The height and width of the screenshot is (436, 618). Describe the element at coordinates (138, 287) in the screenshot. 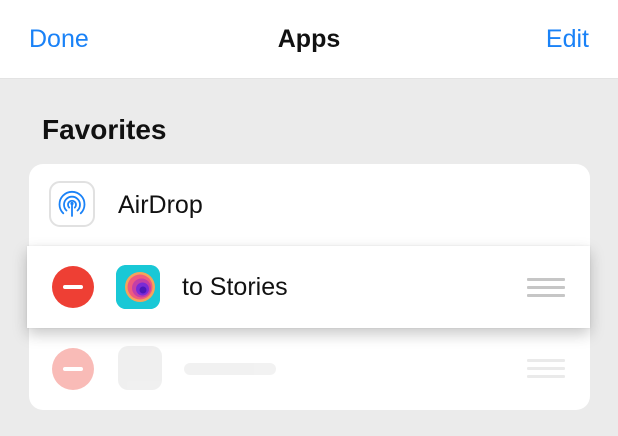

I see `stories-app-icon` at that location.